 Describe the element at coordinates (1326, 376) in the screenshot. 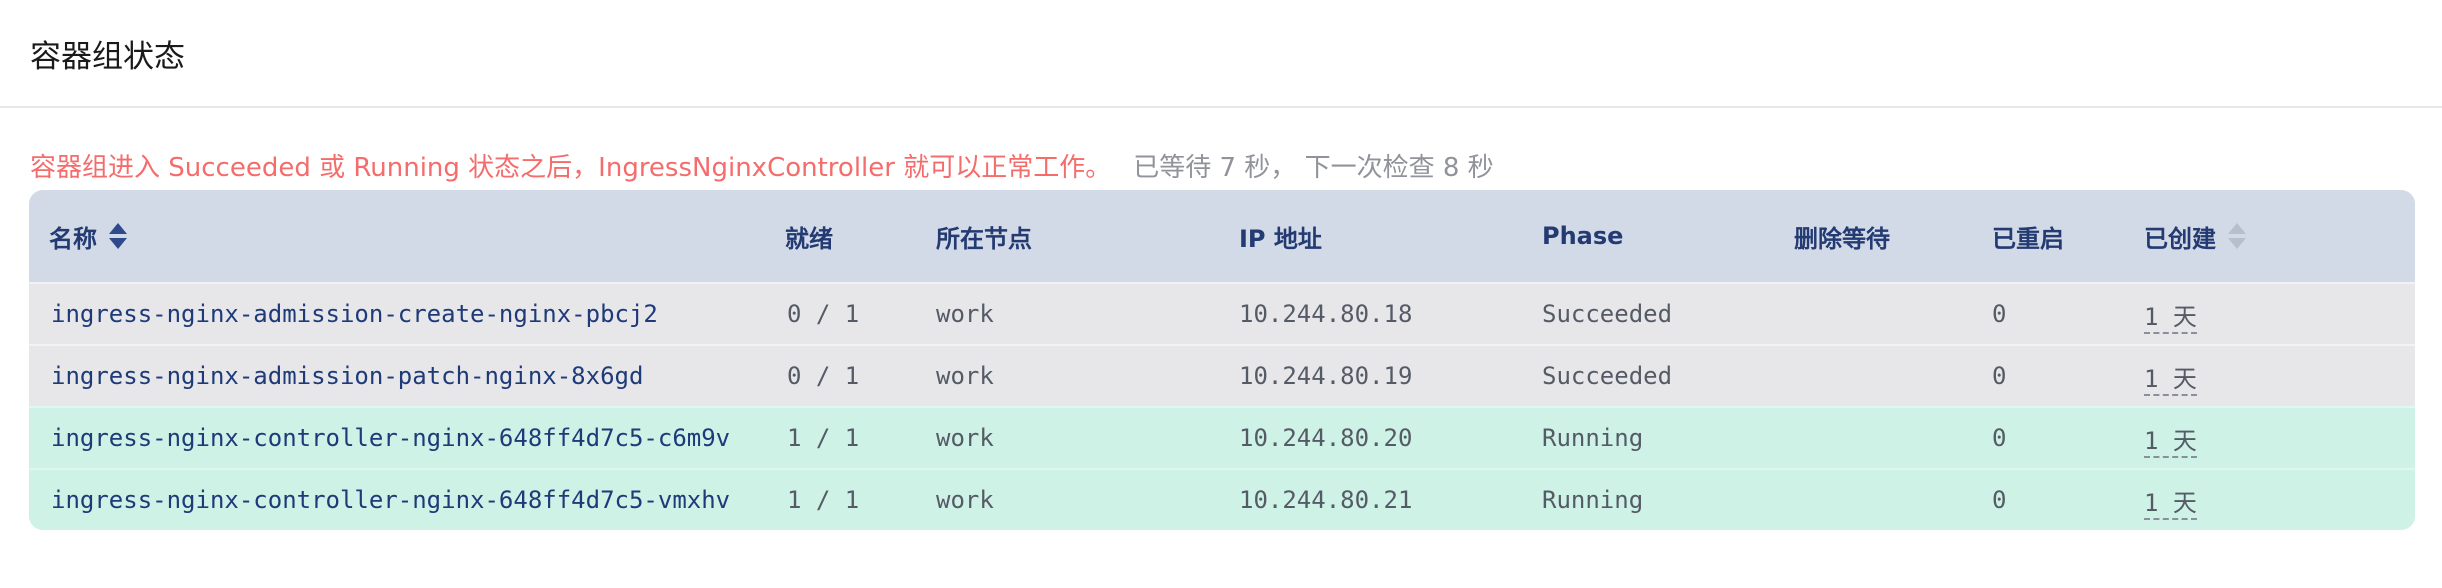

I see `pod-ip: 10.244.80.19` at that location.